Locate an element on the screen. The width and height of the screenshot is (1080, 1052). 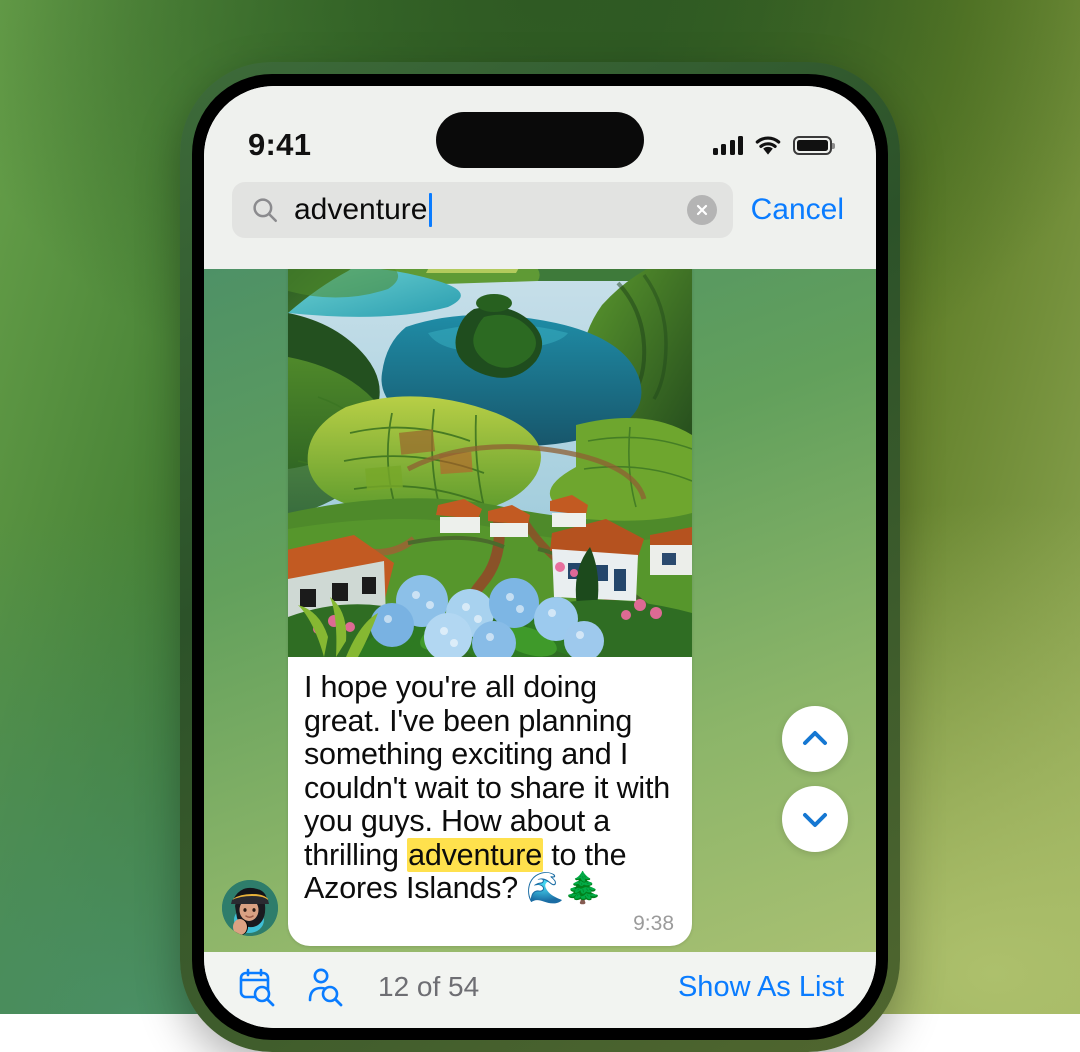
search-input-text: adventure is located at coordinates (483, 210).